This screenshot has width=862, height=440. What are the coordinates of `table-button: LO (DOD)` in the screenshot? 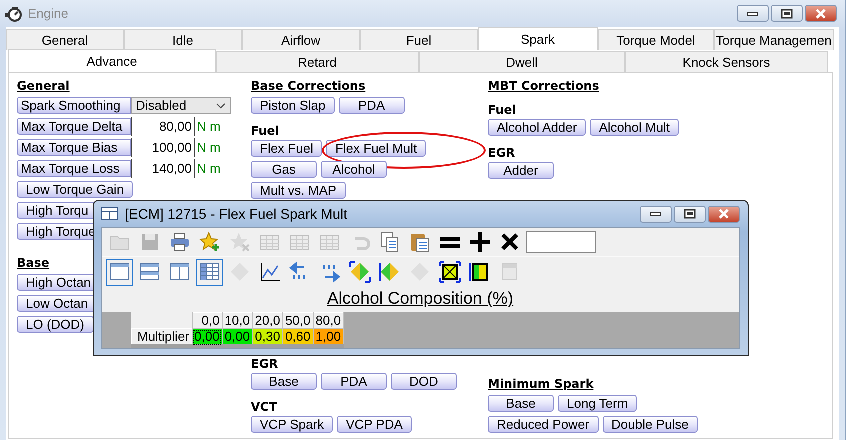 It's located at (55, 324).